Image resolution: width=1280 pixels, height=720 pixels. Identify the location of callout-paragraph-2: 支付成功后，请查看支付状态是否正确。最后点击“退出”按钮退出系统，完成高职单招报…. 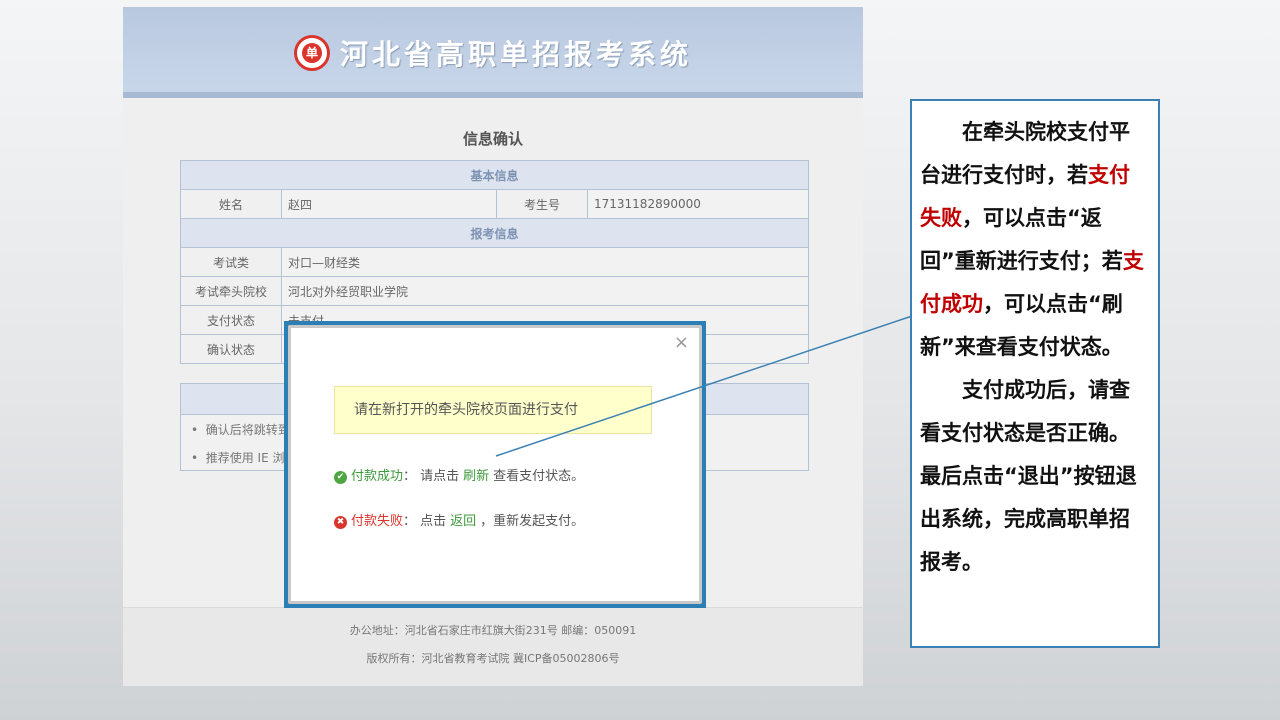
(1028, 476).